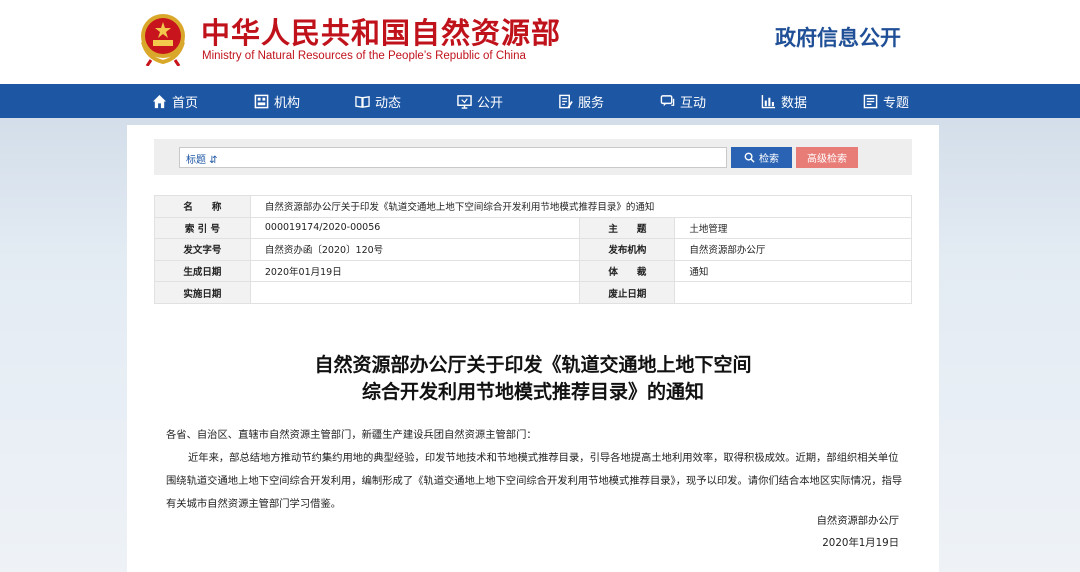  What do you see at coordinates (533, 365) in the screenshot?
I see `document-title-line: 自然资源部办公厅关于印发《轨道交通地上地下空间` at bounding box center [533, 365].